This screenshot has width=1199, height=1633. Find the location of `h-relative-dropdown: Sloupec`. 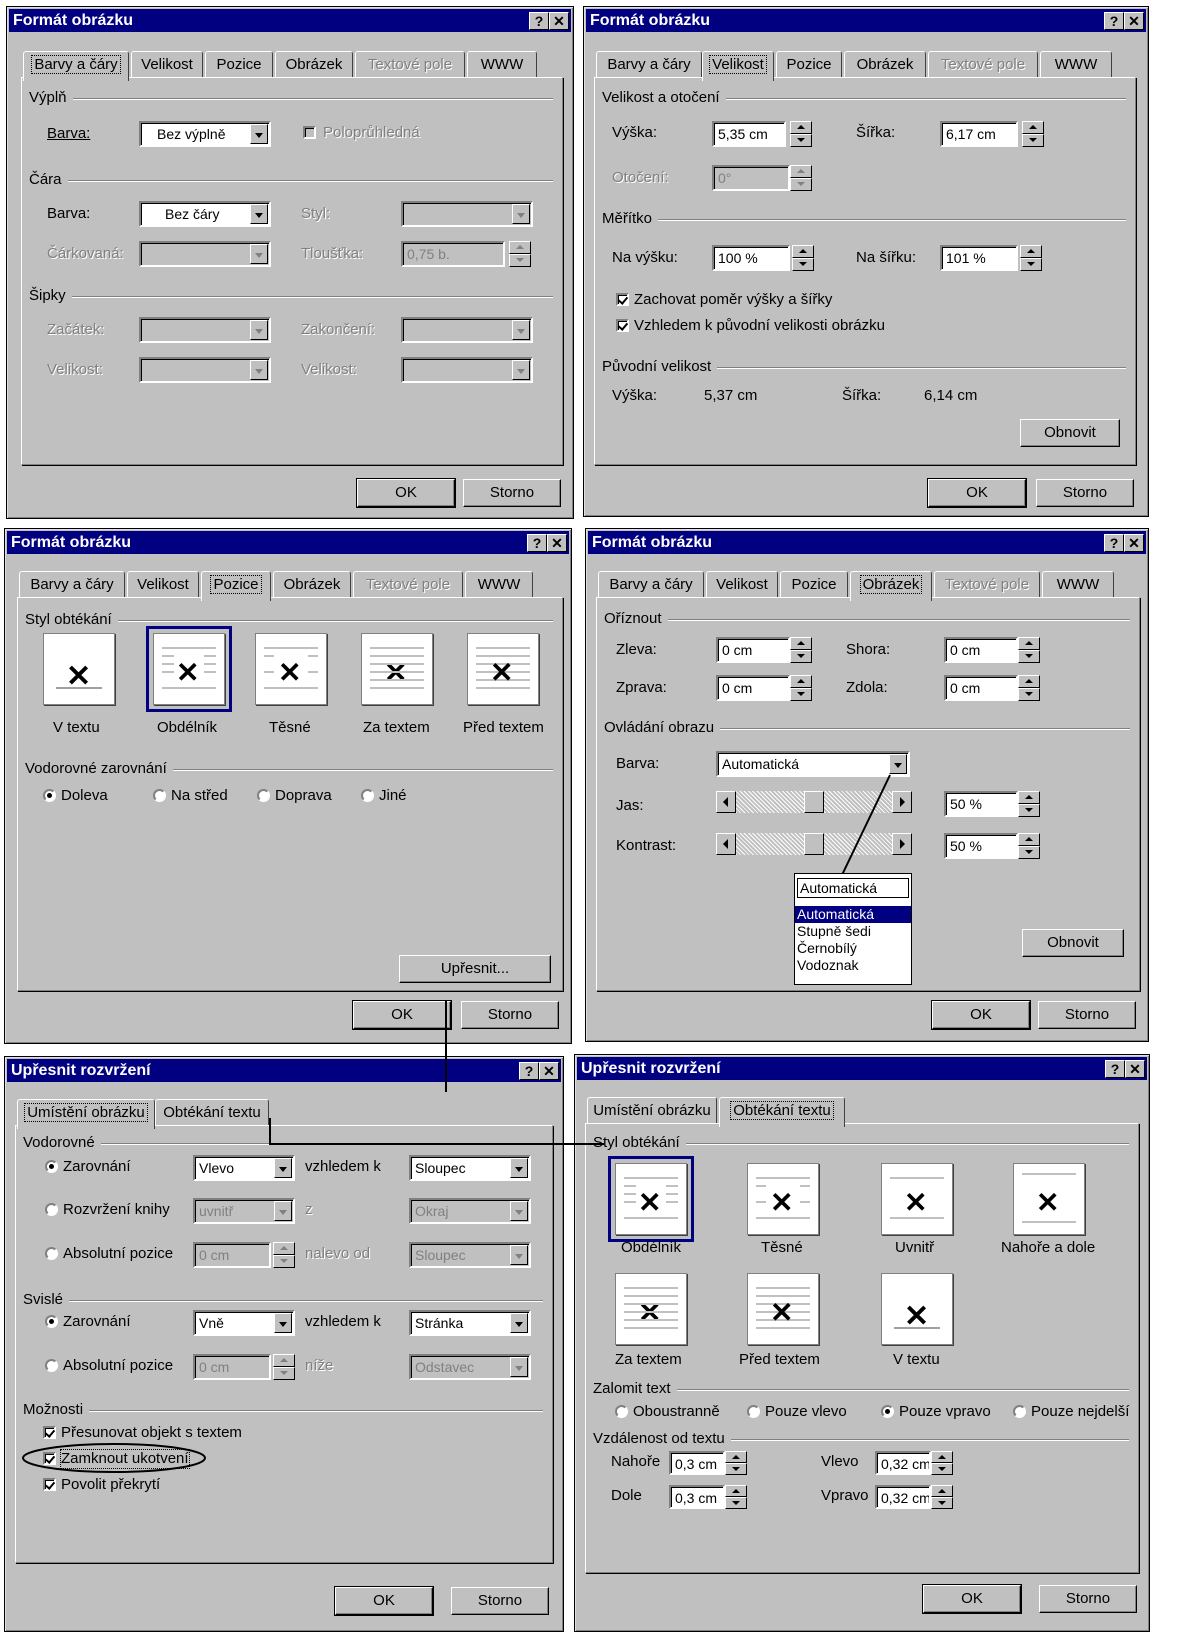

h-relative-dropdown: Sloupec is located at coordinates (470, 1168).